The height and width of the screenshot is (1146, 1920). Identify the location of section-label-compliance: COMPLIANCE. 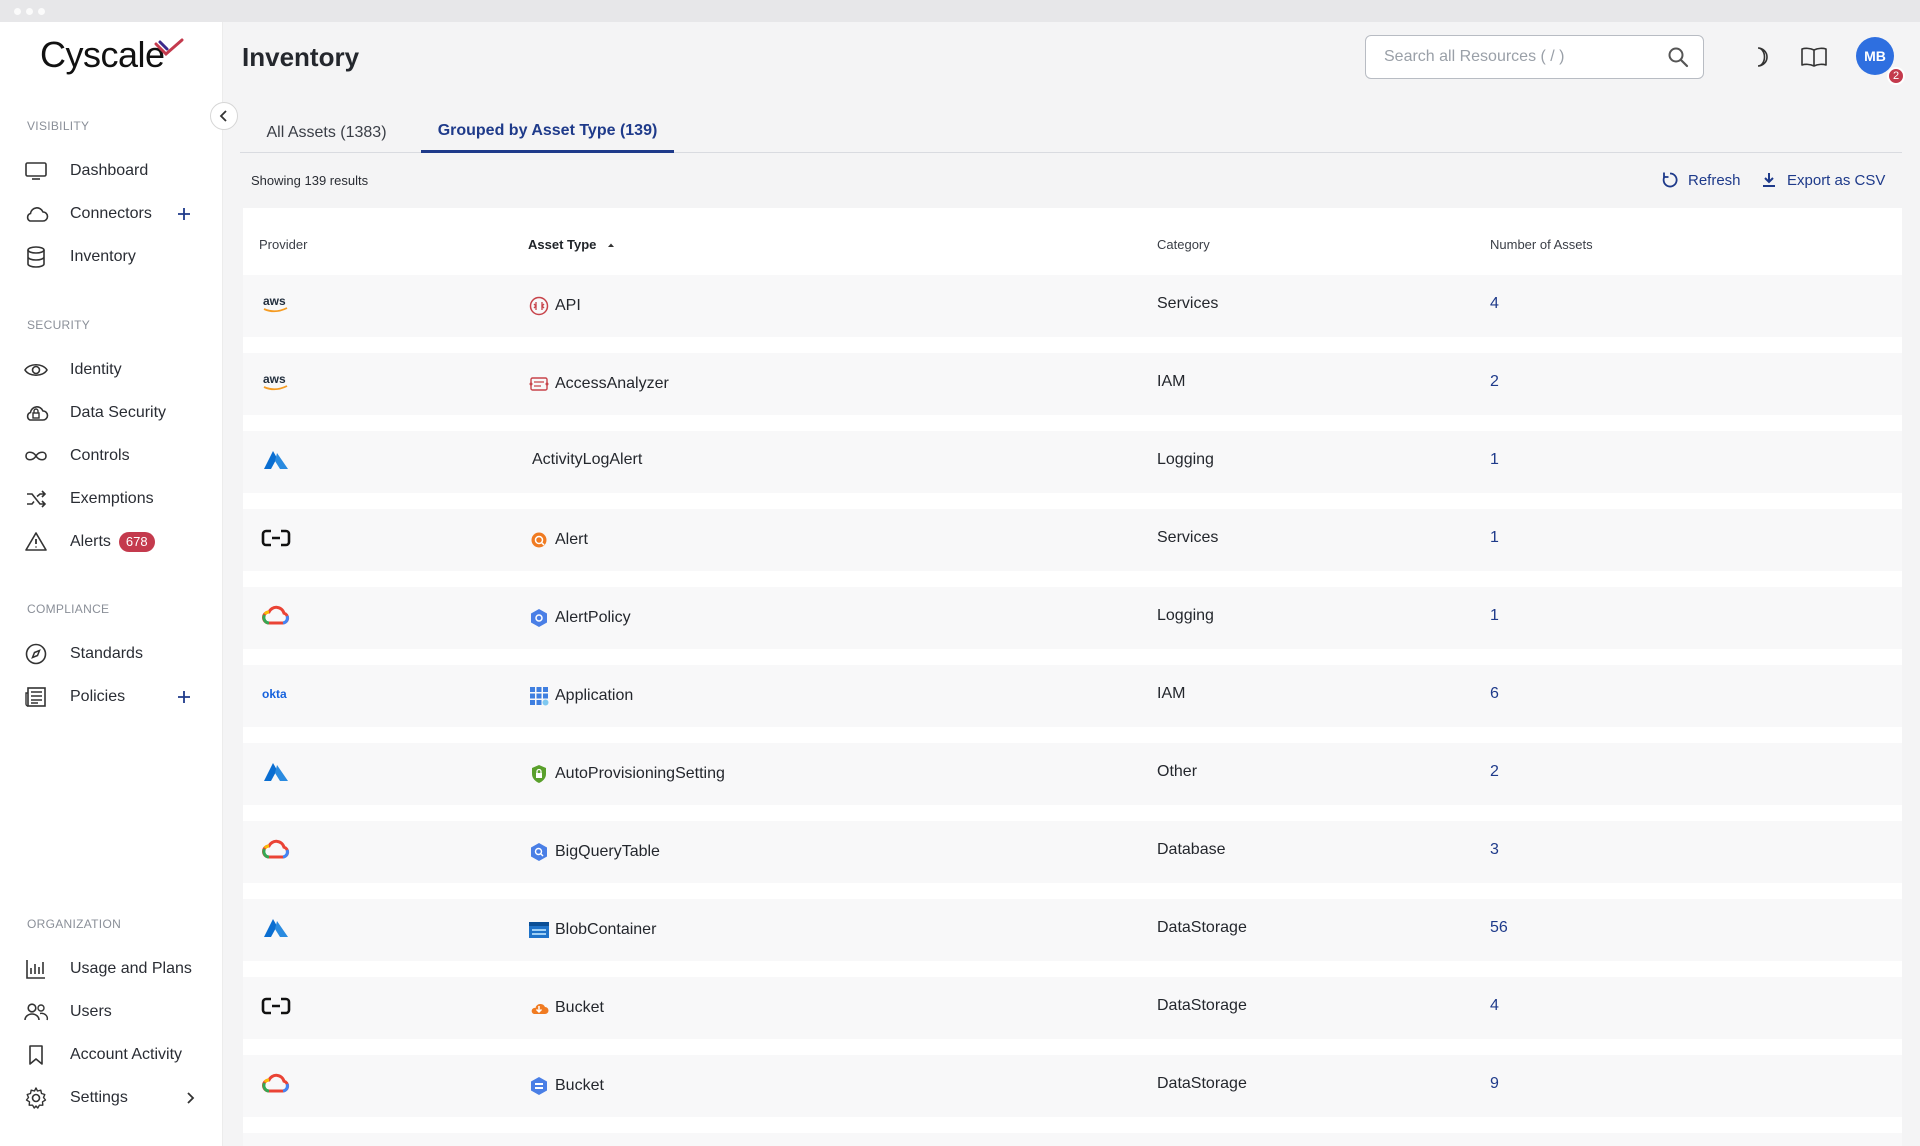
(68, 609).